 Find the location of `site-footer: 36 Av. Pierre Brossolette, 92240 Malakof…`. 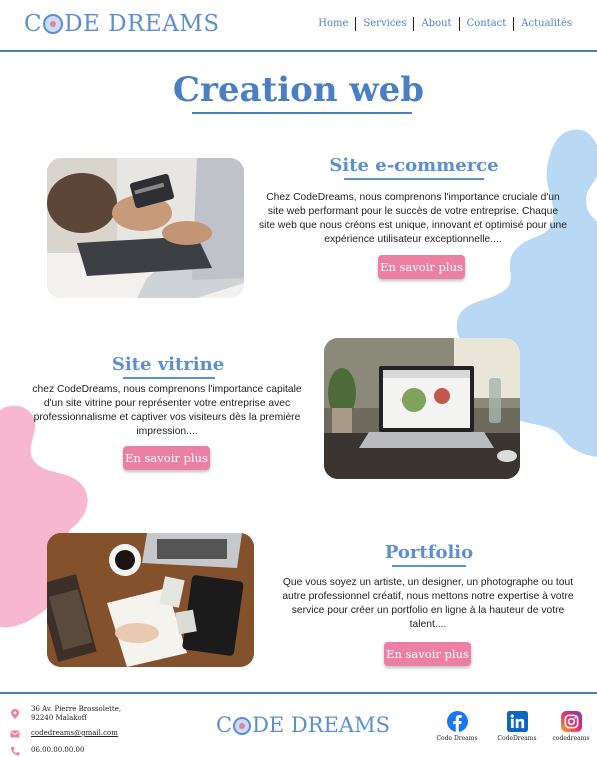

site-footer: 36 Av. Pierre Brossolette, 92240 Malakof… is located at coordinates (298, 724).